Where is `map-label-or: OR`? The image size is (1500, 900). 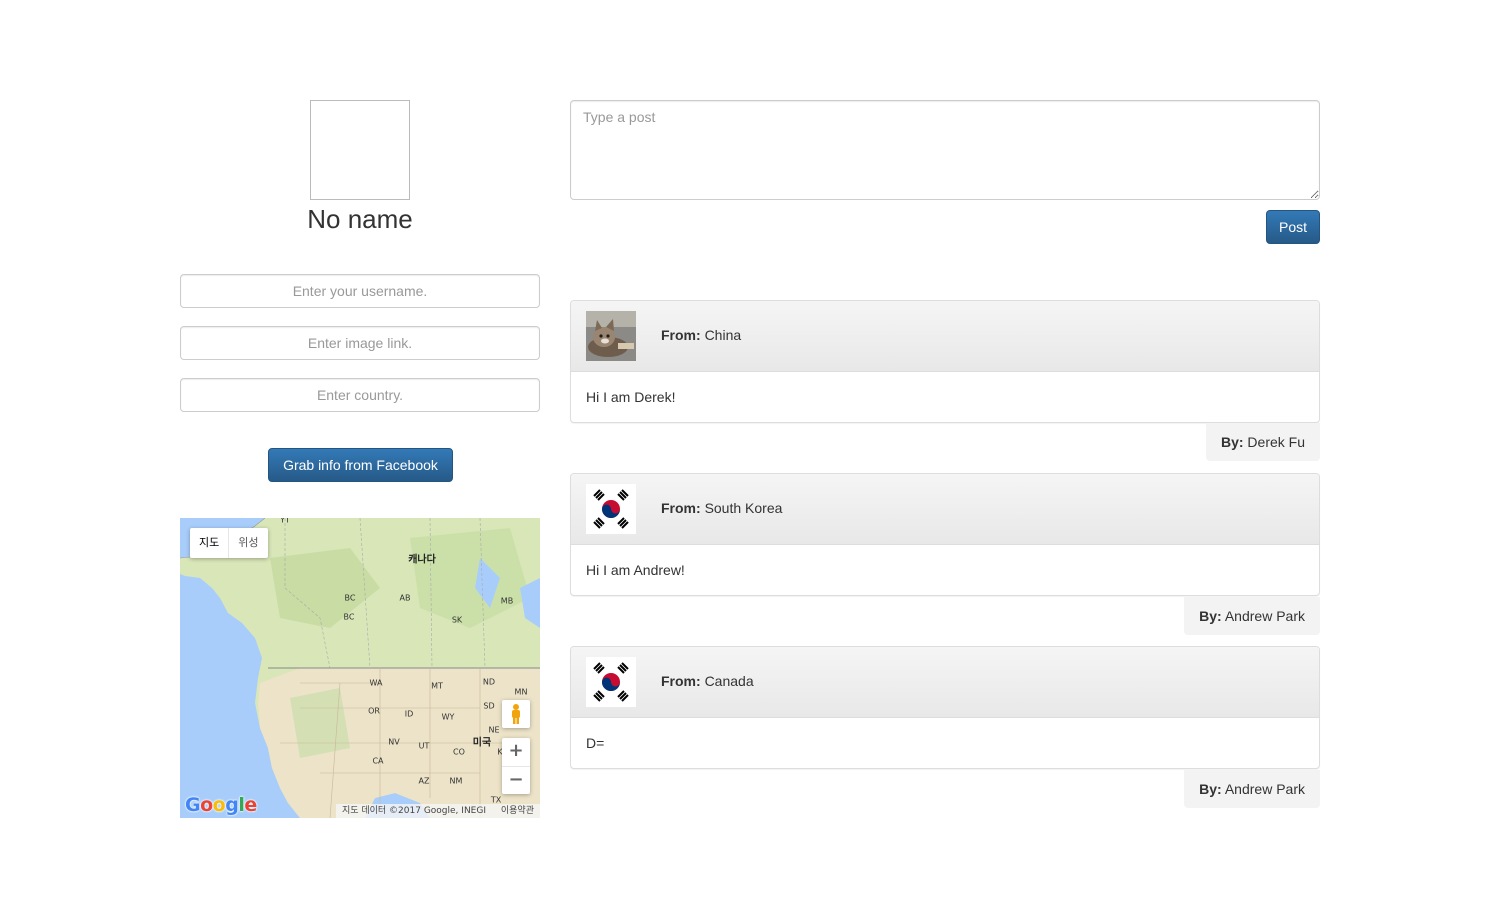 map-label-or: OR is located at coordinates (374, 711).